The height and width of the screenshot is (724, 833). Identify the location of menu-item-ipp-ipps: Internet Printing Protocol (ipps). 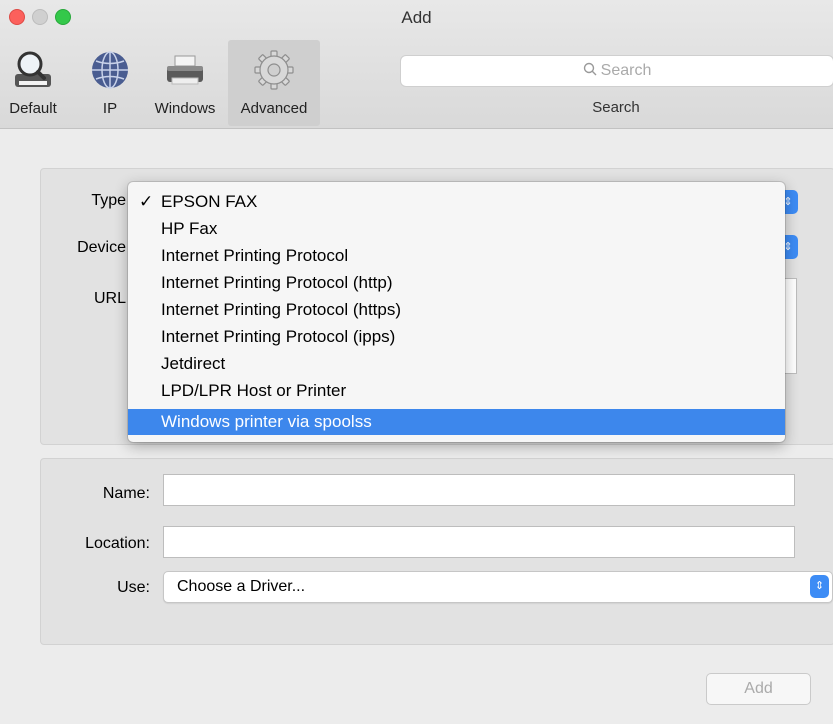
(456, 337).